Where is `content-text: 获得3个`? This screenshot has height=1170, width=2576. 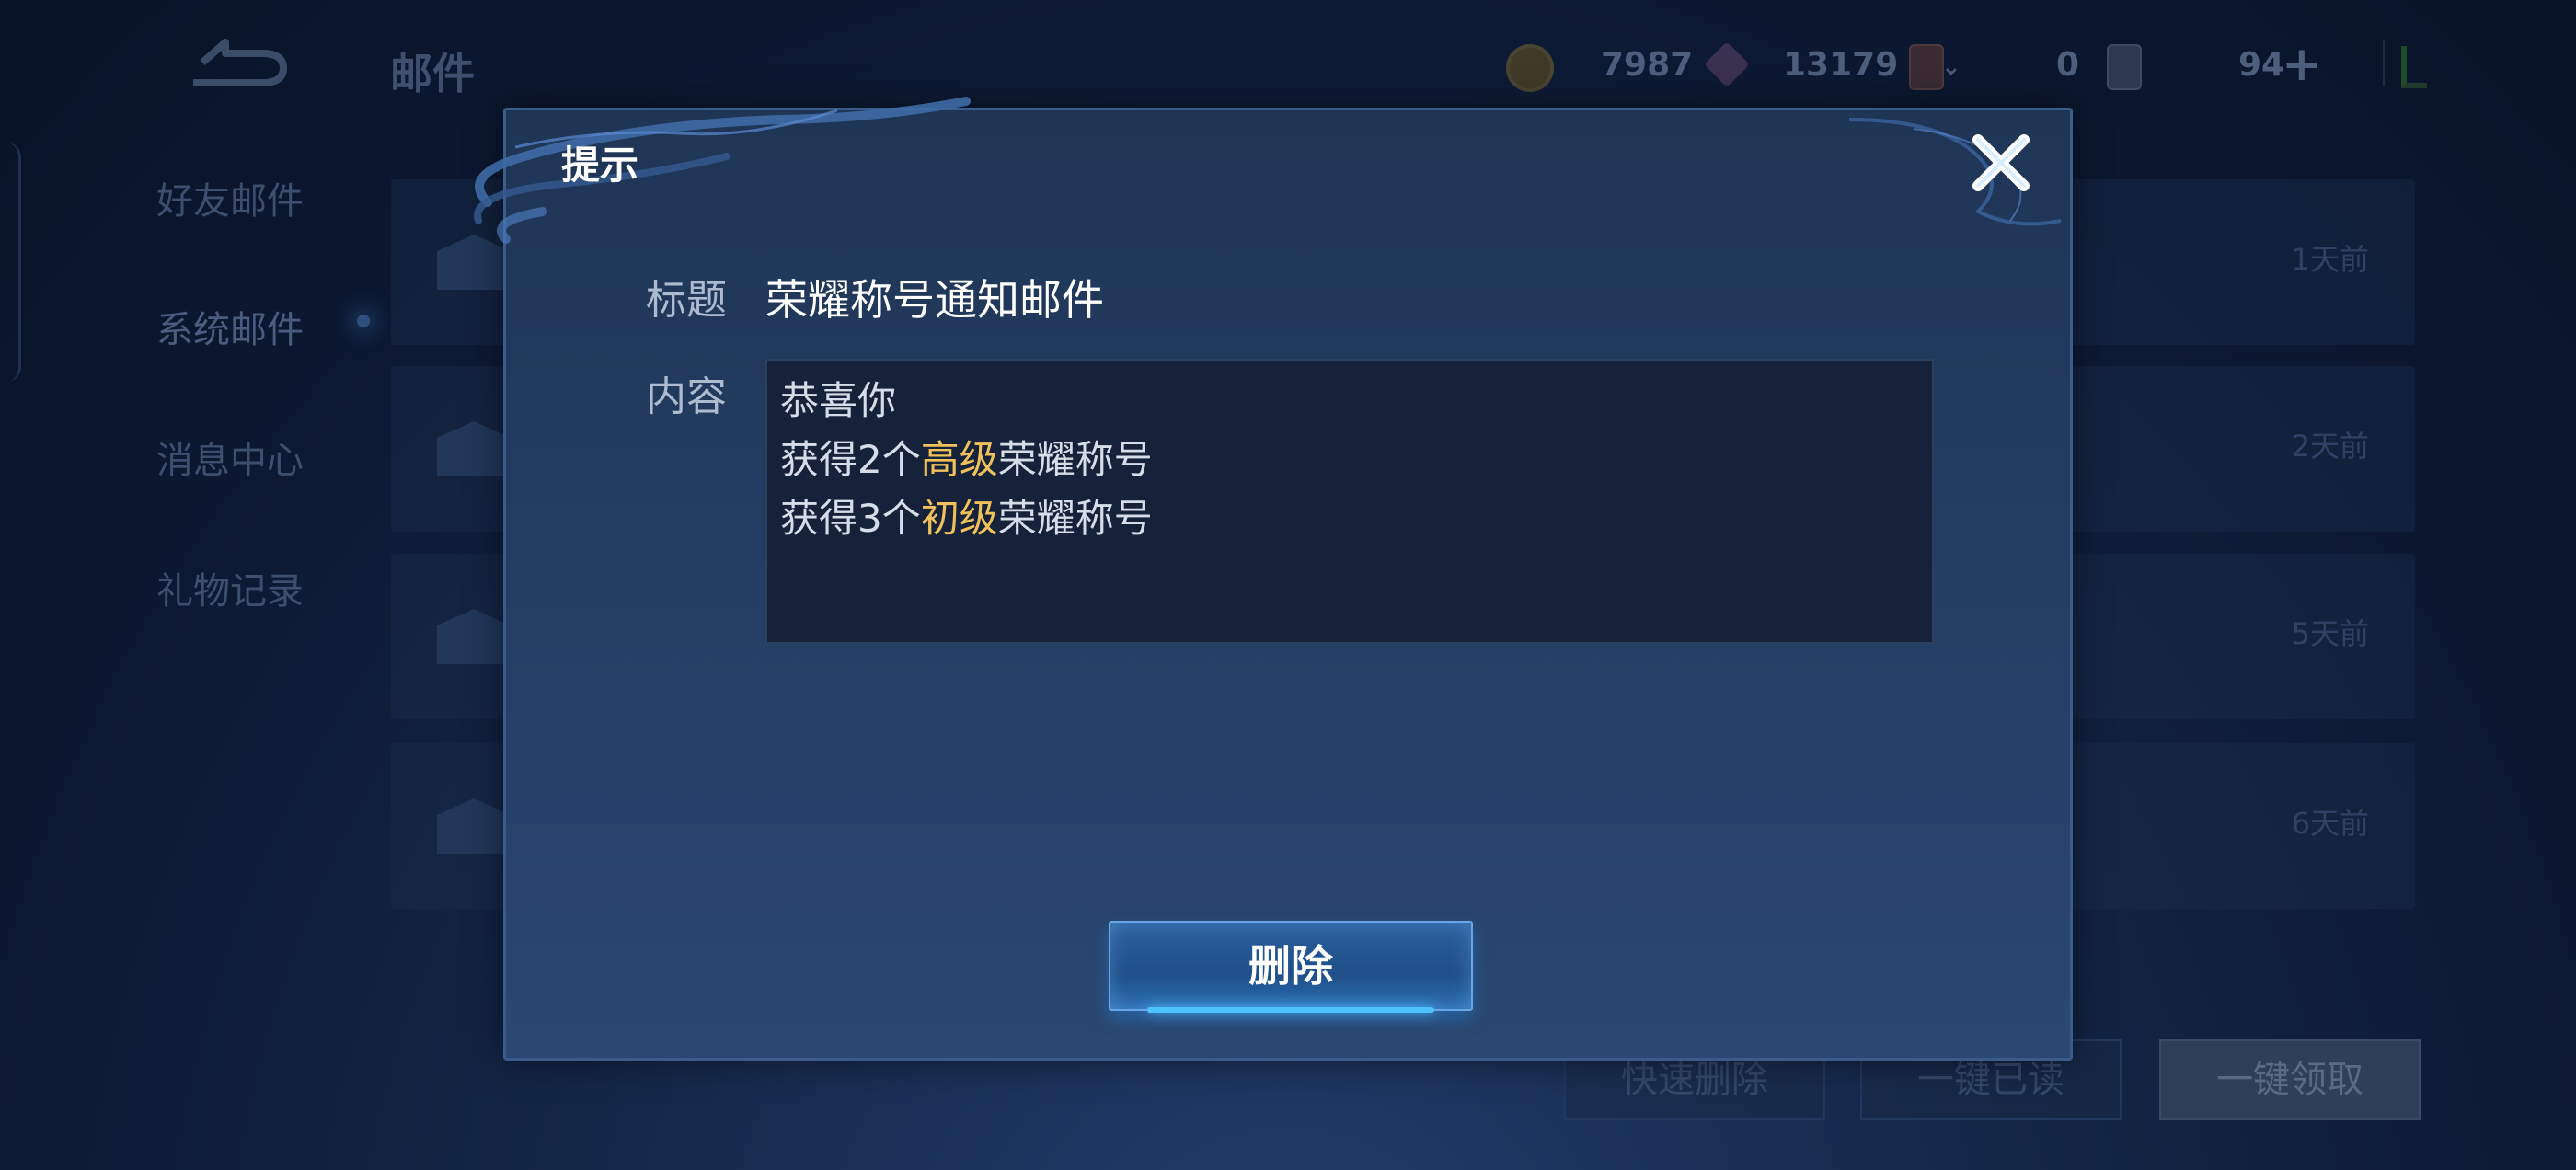
content-text: 获得3个 is located at coordinates (850, 518).